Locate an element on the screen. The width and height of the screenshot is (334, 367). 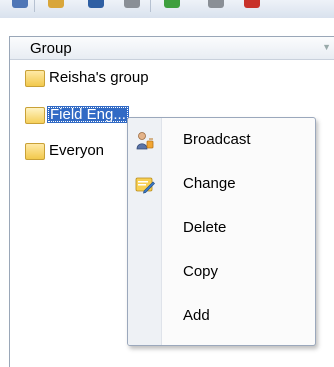
menu-item-label: Change is located at coordinates (209, 183).